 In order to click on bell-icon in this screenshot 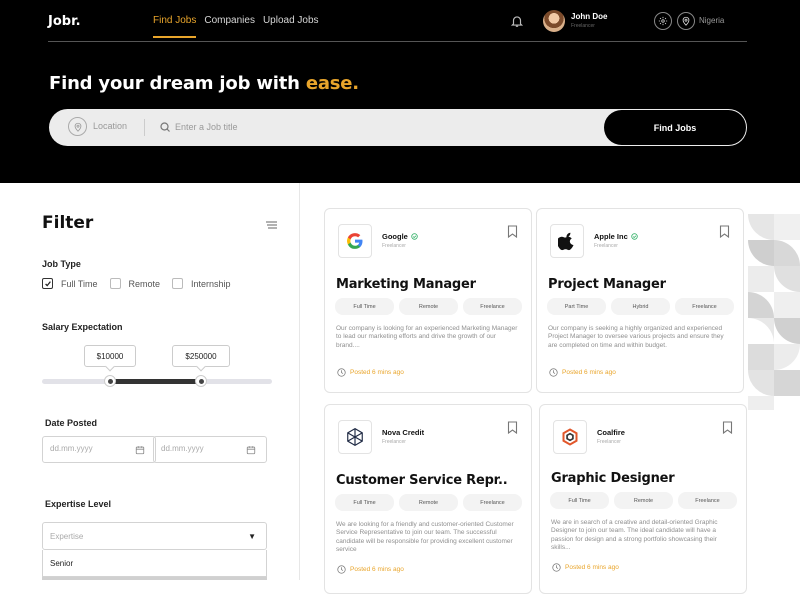, I will do `click(517, 21)`.